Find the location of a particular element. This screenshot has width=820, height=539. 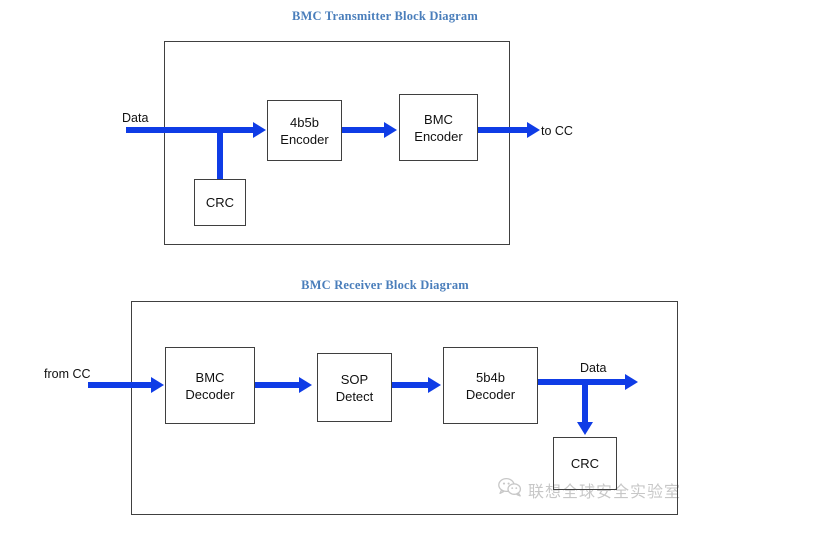

block-4b5b-encoder: 4b5b Encoder is located at coordinates (304, 130).